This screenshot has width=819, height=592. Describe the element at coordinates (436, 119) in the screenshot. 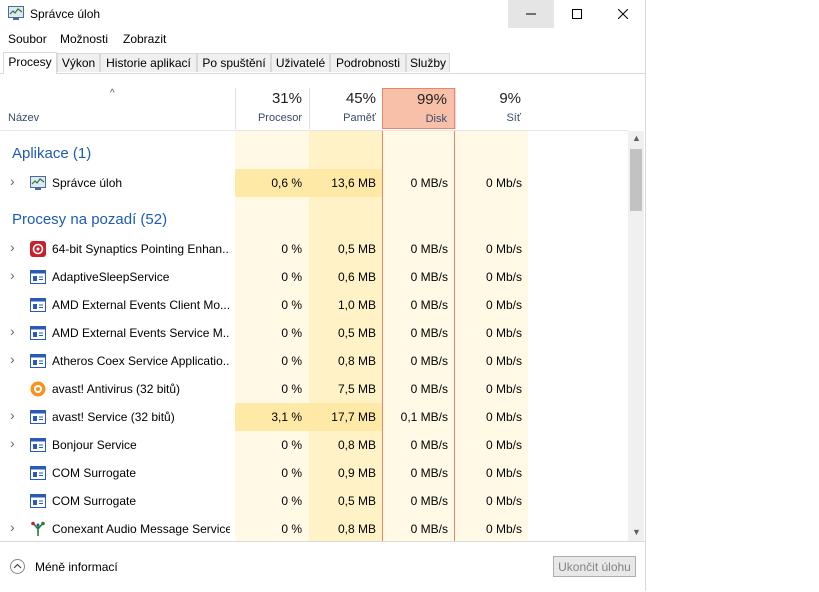

I see `disk-label: Disk` at that location.